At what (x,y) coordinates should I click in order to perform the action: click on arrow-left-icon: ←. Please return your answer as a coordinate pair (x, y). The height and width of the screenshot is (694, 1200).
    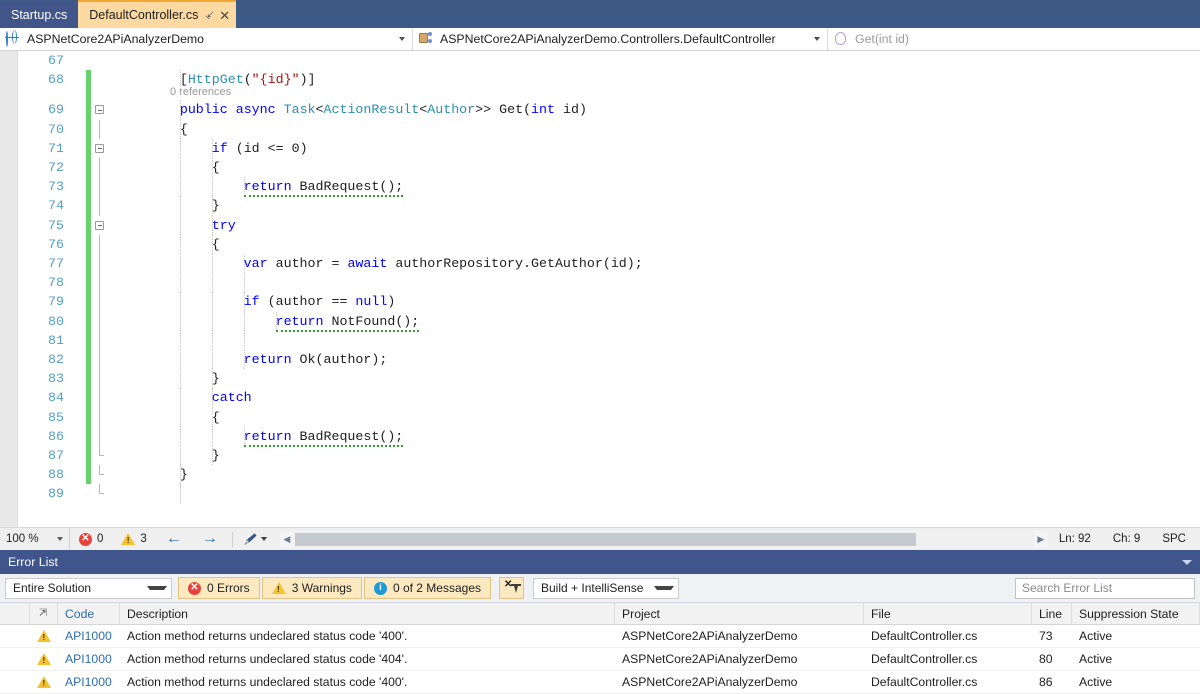
    Looking at the image, I should click on (174, 539).